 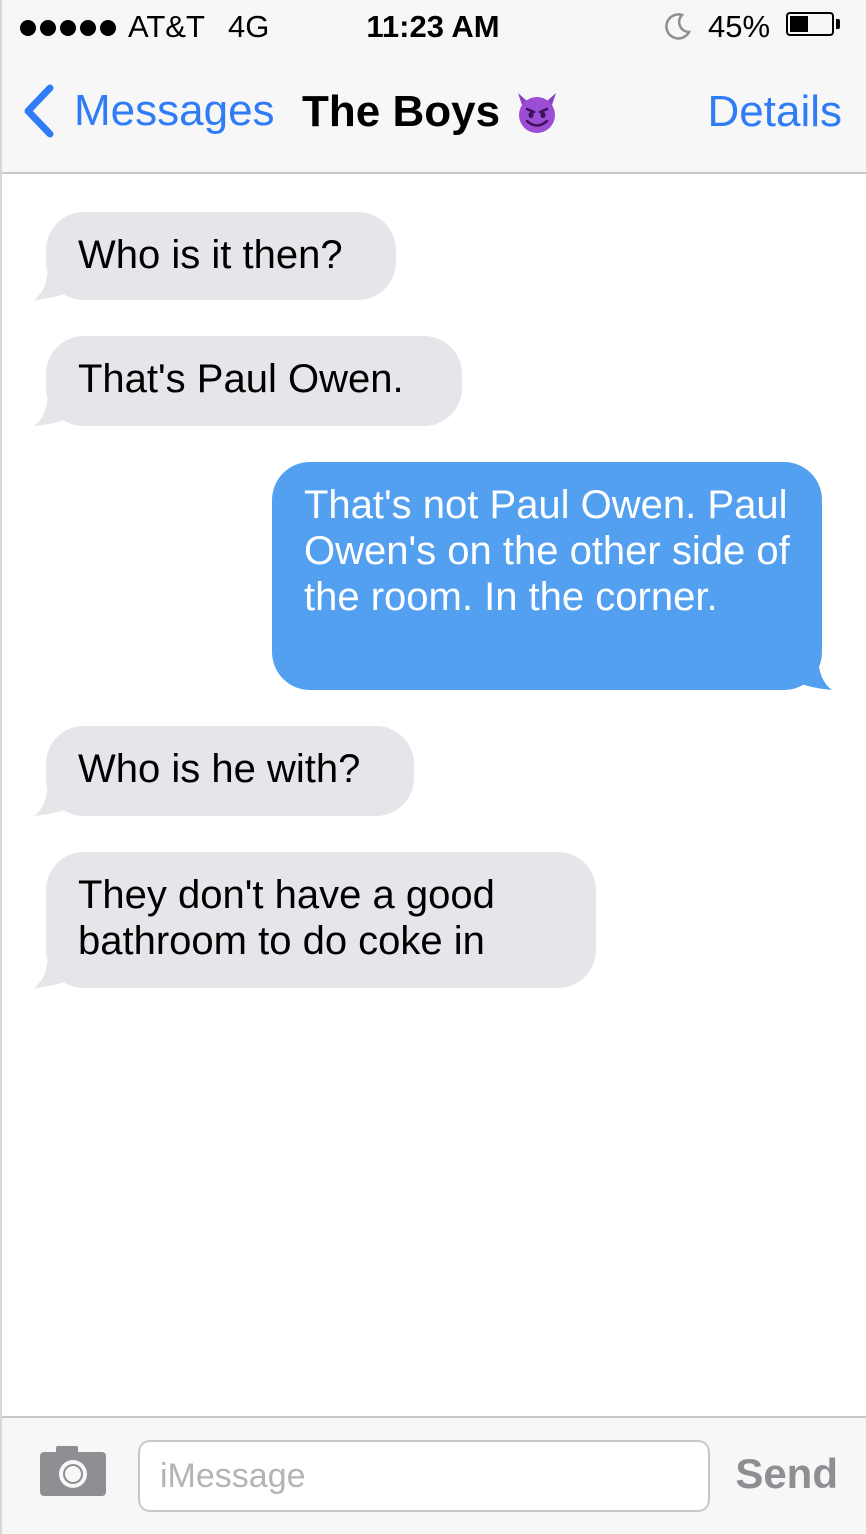 I want to click on send-button: Send, so click(x=786, y=1474).